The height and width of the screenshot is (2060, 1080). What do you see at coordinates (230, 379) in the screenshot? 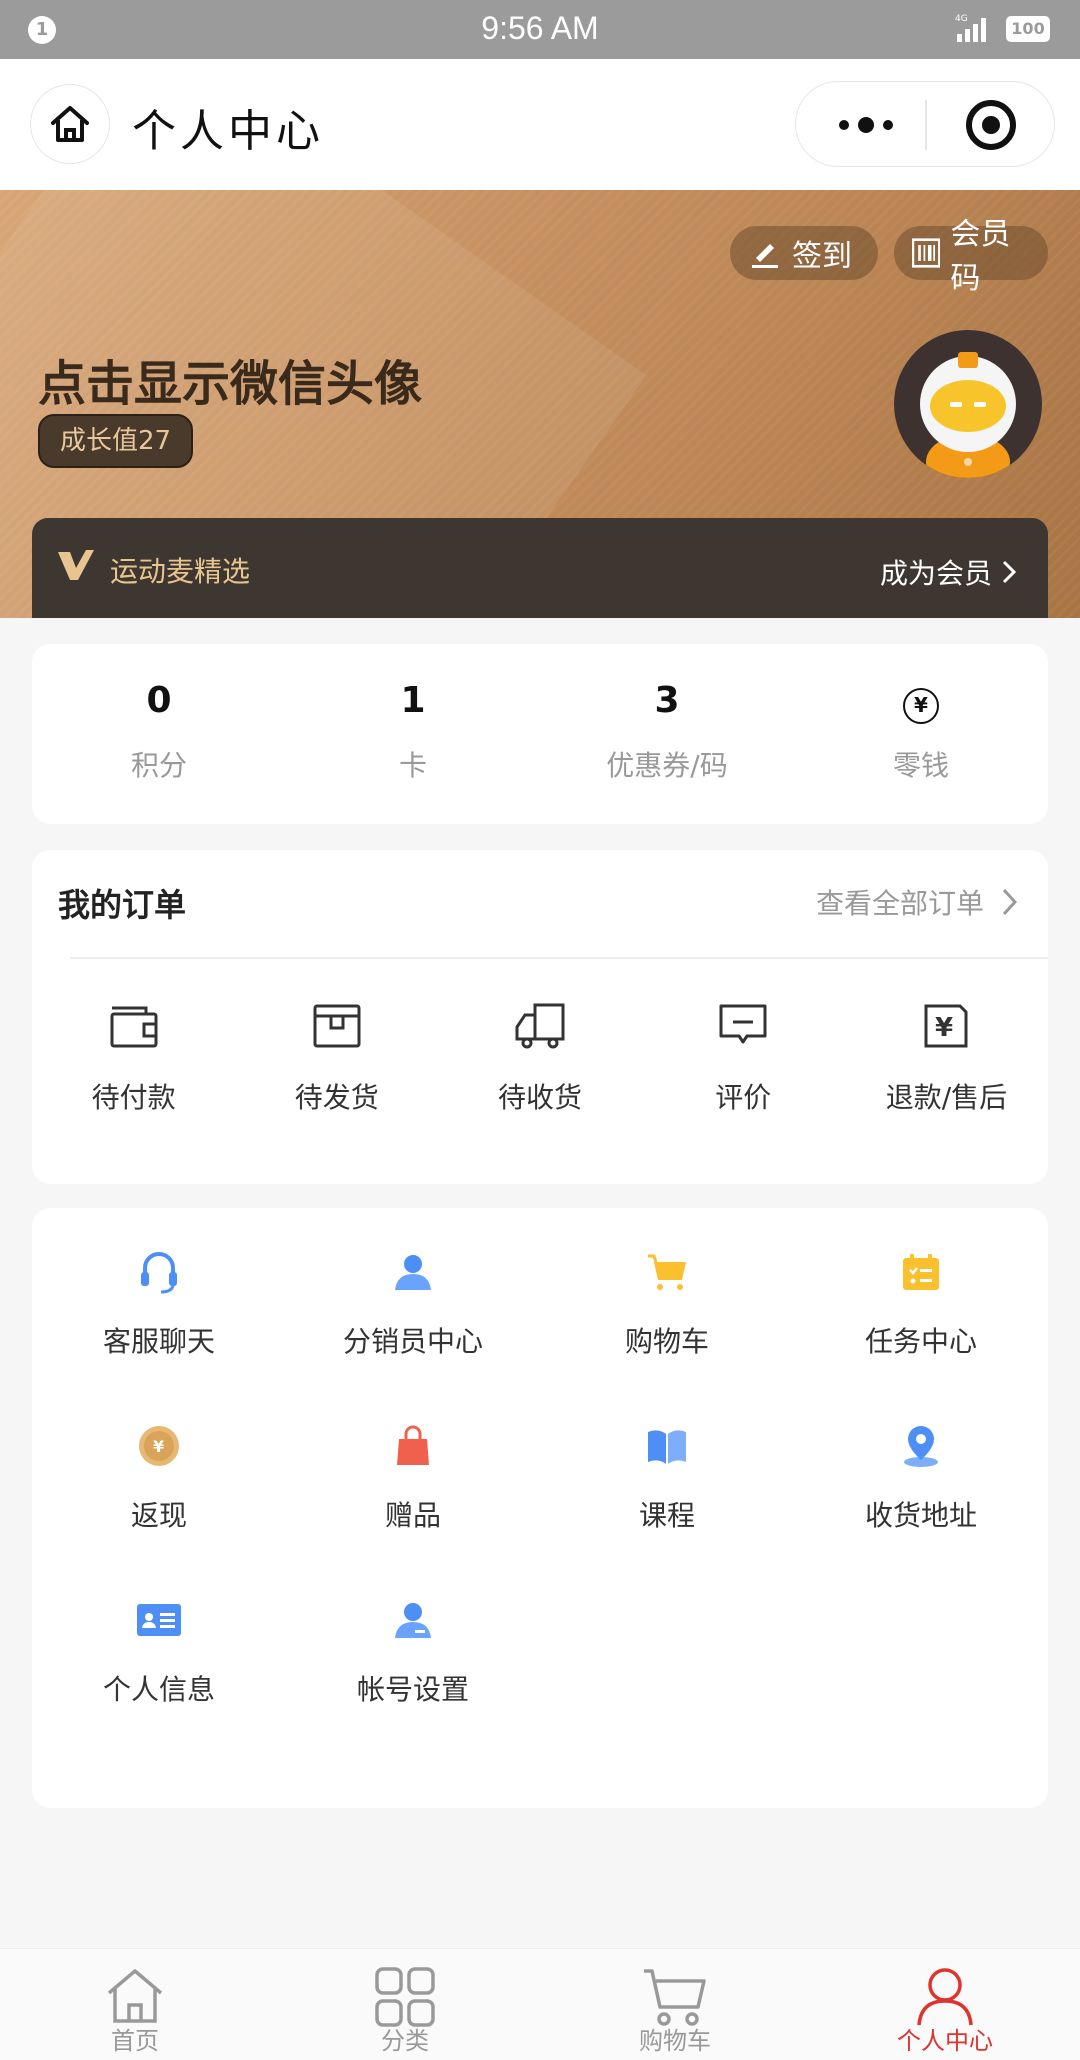
I see `username: 点击显示微信头像` at bounding box center [230, 379].